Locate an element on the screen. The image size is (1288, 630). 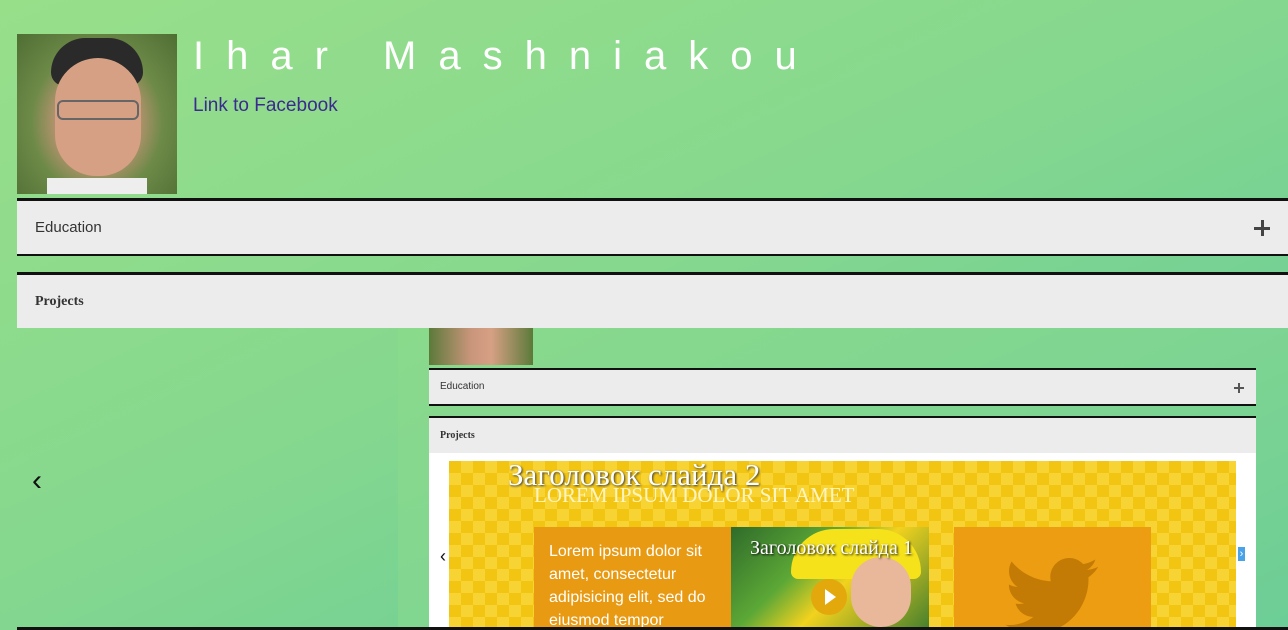
photo-glasses is located at coordinates (98, 110).